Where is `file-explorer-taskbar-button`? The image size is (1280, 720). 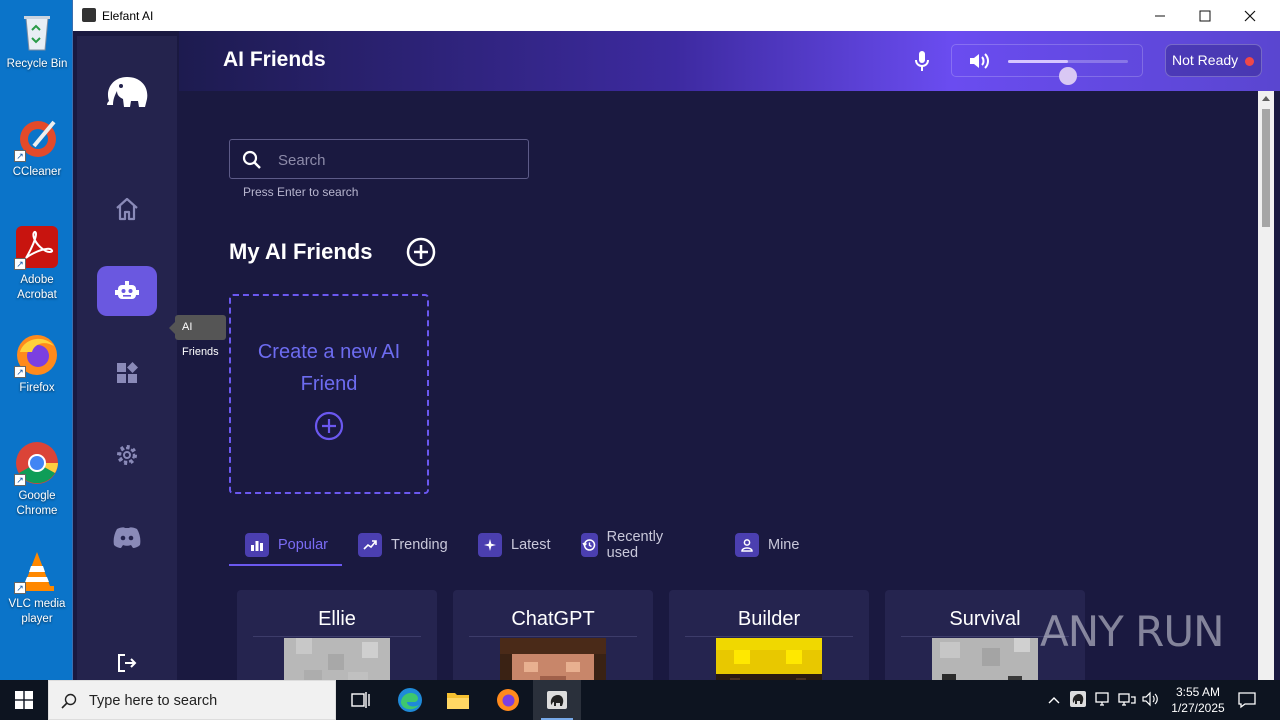 file-explorer-taskbar-button is located at coordinates (458, 700).